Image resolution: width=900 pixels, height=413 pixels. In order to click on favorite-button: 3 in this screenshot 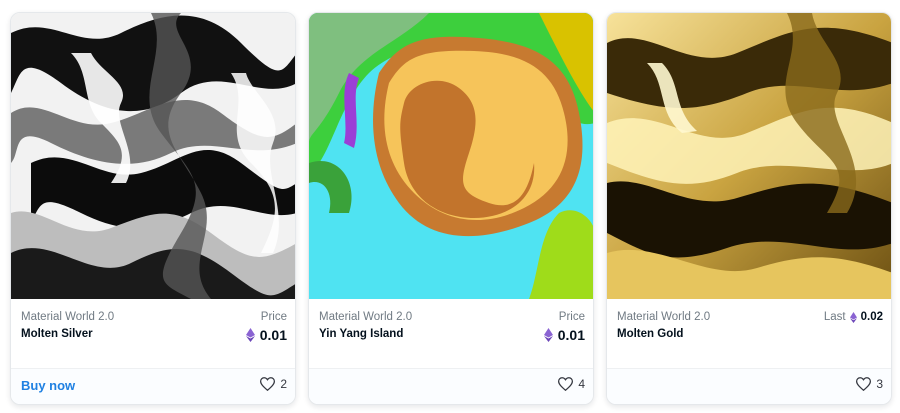, I will do `click(869, 384)`.